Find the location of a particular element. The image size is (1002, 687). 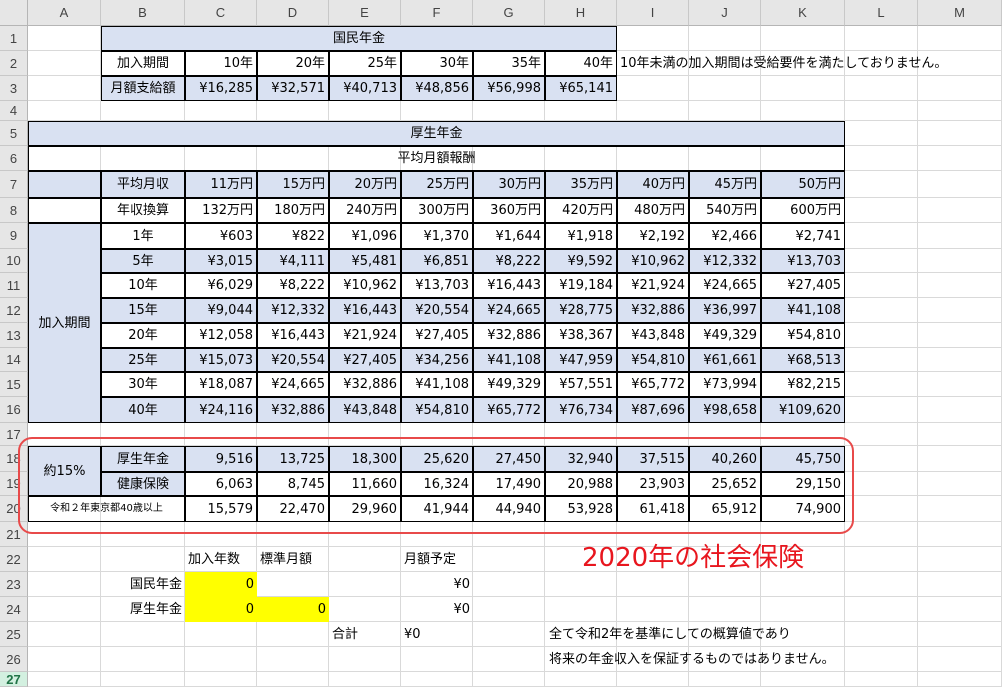

insurance-total: 61,418 is located at coordinates (653, 509).